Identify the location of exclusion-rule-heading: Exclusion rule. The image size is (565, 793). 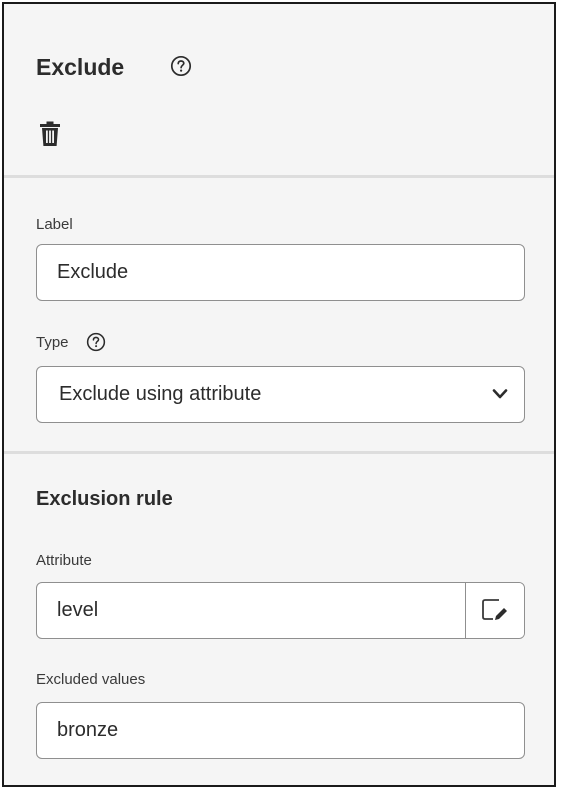
(104, 499).